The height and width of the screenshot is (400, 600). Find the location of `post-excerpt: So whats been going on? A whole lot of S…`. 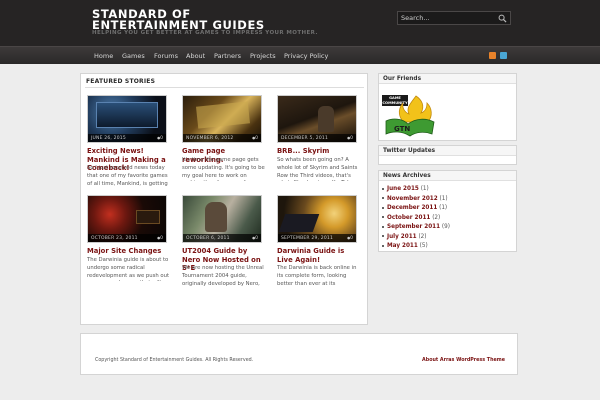

post-excerpt: So whats been going on? A whole lot of S… is located at coordinates (317, 169).